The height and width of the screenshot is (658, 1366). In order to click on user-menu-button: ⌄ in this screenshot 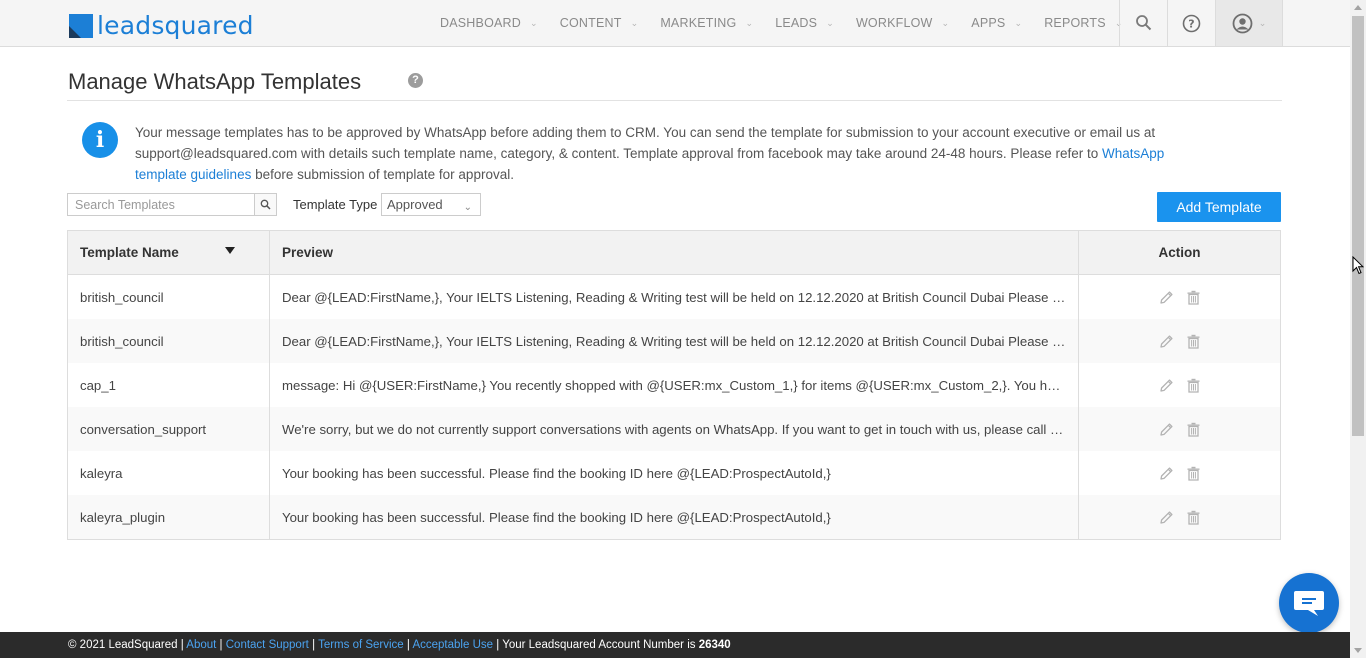, I will do `click(1249, 23)`.